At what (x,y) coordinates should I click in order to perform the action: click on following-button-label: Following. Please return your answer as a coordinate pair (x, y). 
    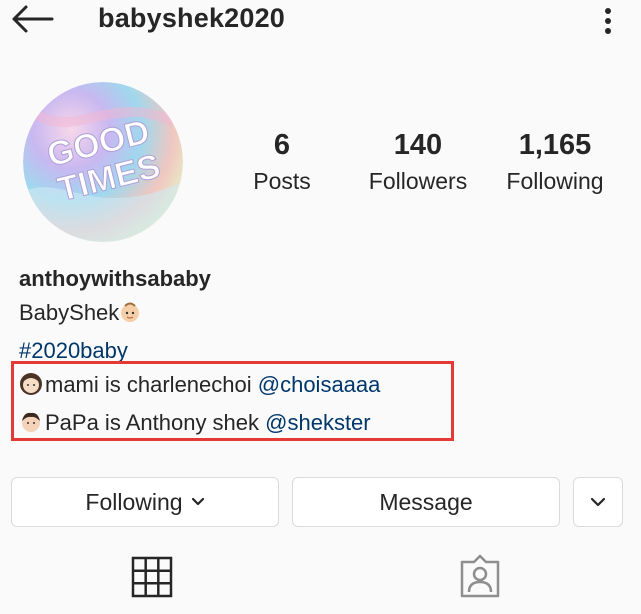
    Looking at the image, I should click on (134, 501).